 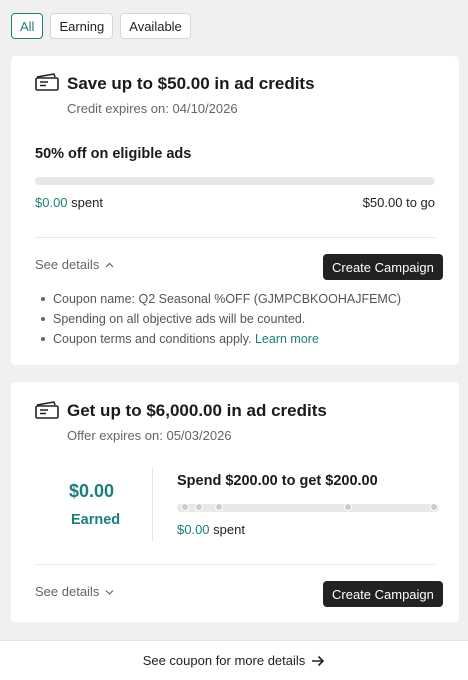 What do you see at coordinates (82, 26) in the screenshot?
I see `filter-earning: Earning` at bounding box center [82, 26].